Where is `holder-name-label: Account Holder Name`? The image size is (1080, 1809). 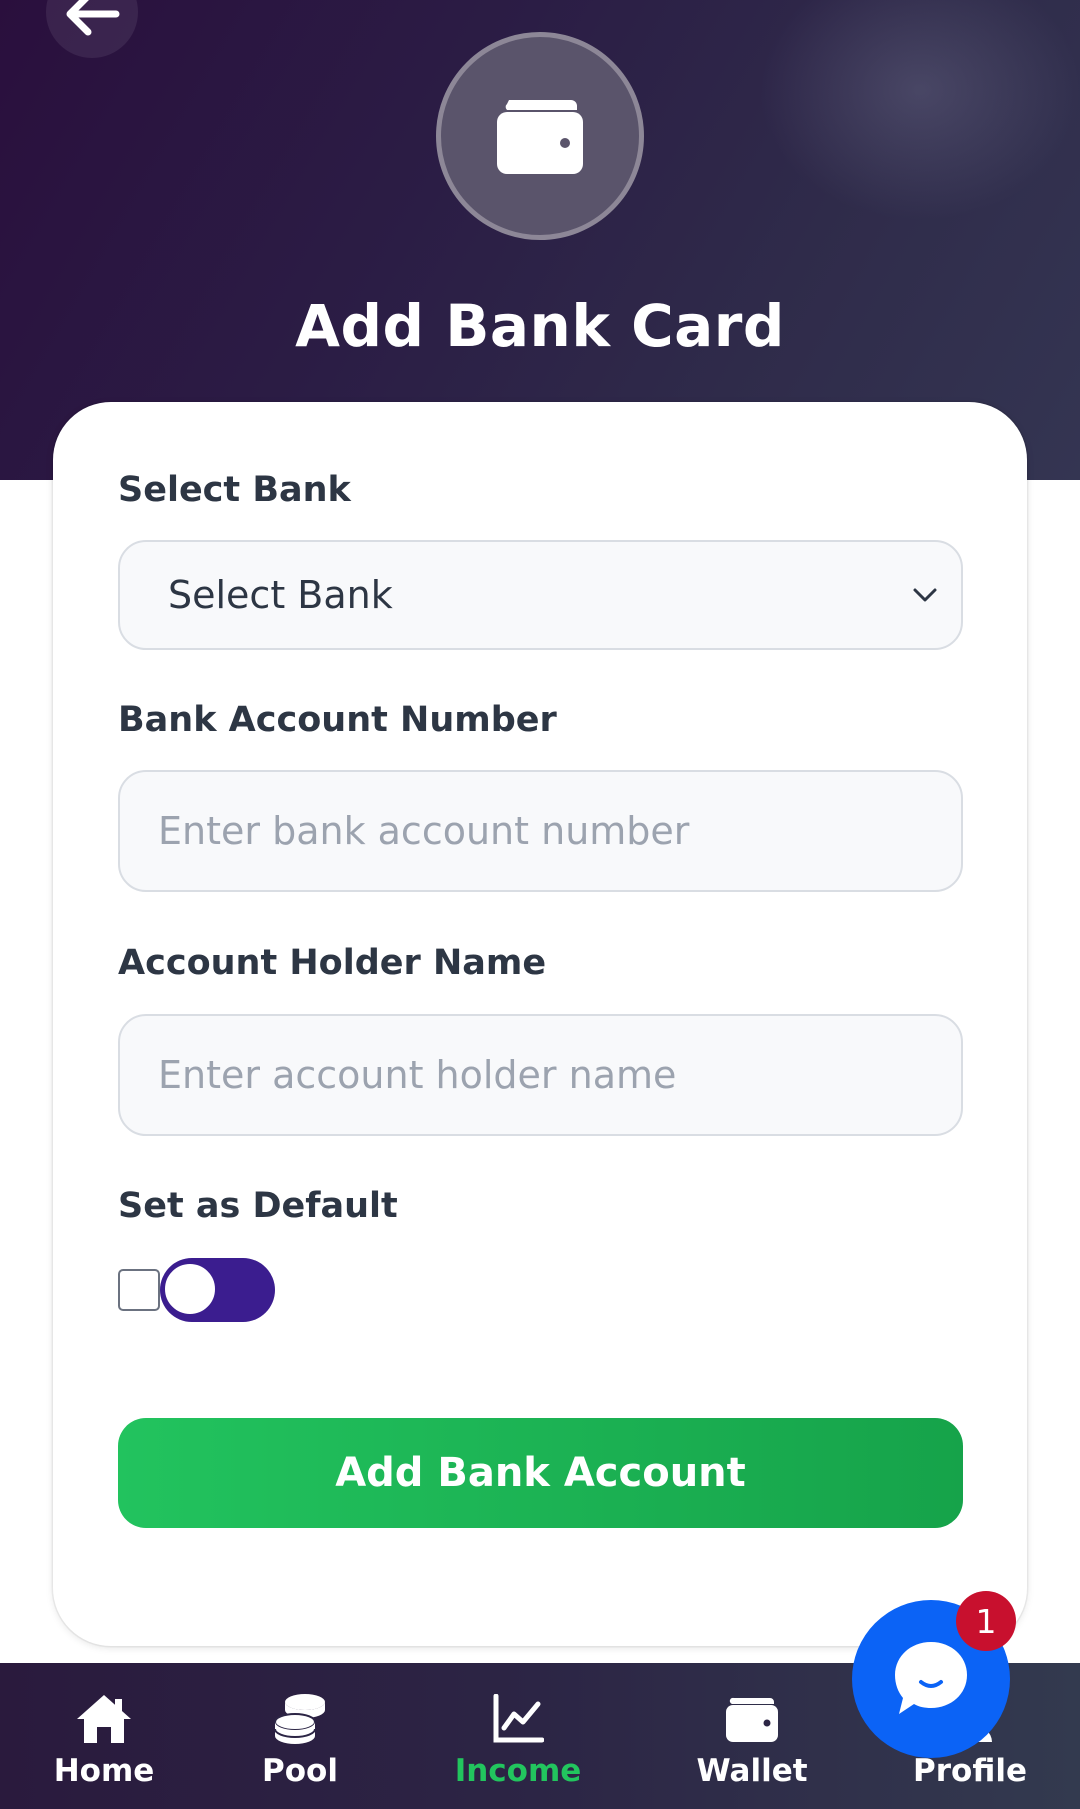 holder-name-label: Account Holder Name is located at coordinates (332, 963).